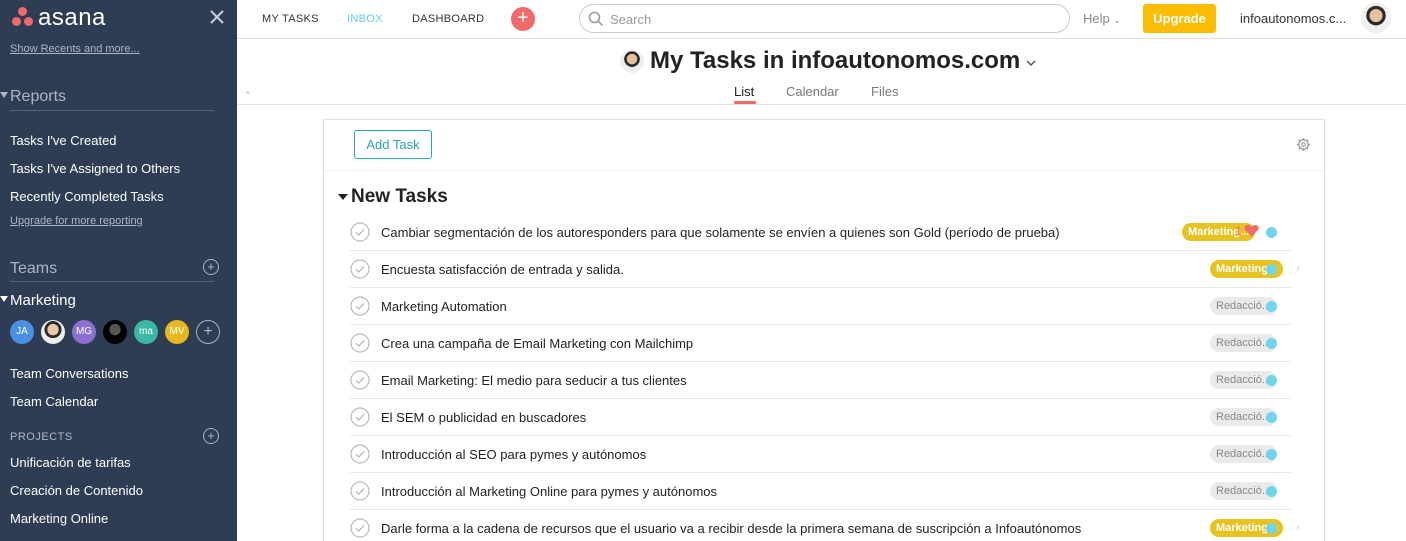  Describe the element at coordinates (34, 268) in the screenshot. I see `teams-heading: Teams` at that location.